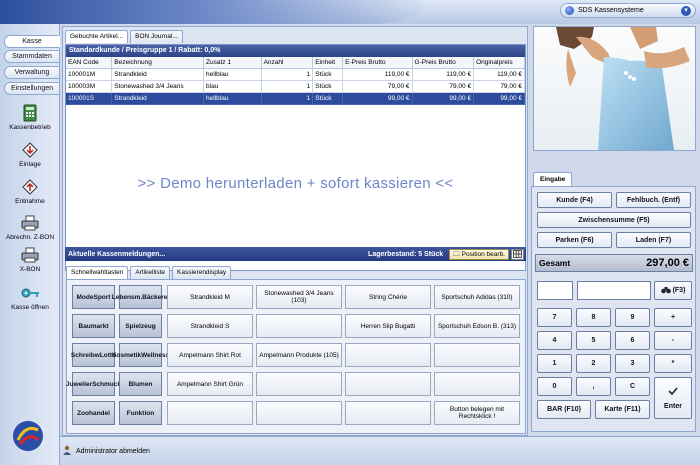 The width and height of the screenshot is (700, 465). I want to click on stock-label: Lagerbestand: 5 Stück, so click(406, 254).